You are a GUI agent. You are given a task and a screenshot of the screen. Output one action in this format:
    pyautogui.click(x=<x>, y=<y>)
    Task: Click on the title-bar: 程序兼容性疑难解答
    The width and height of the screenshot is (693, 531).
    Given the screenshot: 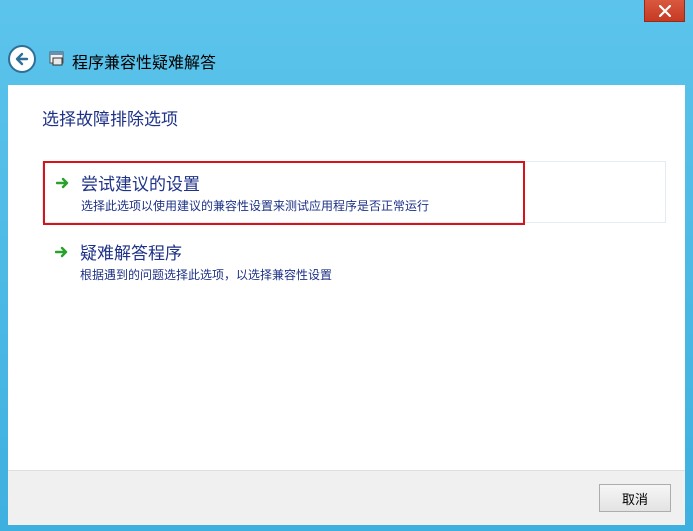 What is the action you would take?
    pyautogui.click(x=346, y=62)
    